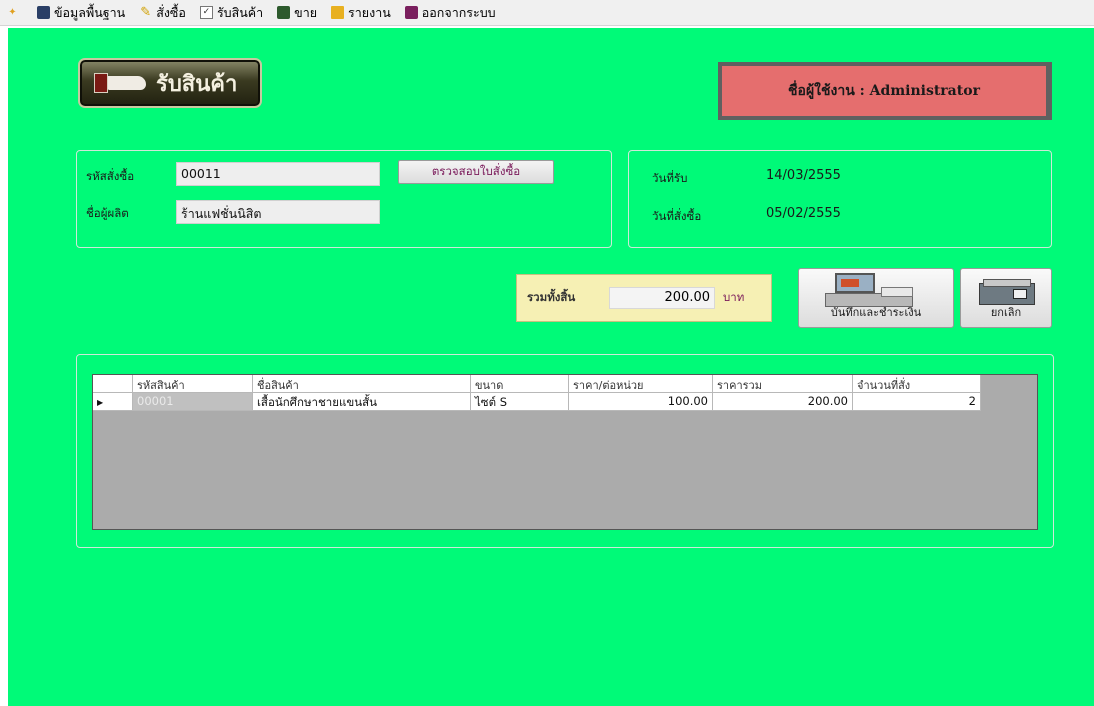 This screenshot has width=1094, height=706. What do you see at coordinates (121, 83) in the screenshot?
I see `receive-hand-icon` at bounding box center [121, 83].